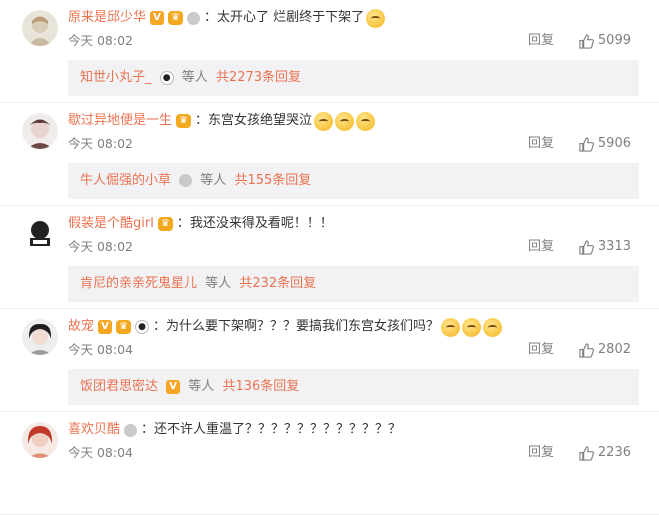  What do you see at coordinates (258, 77) in the screenshot?
I see `reply-count-link: 共2273条回复` at bounding box center [258, 77].